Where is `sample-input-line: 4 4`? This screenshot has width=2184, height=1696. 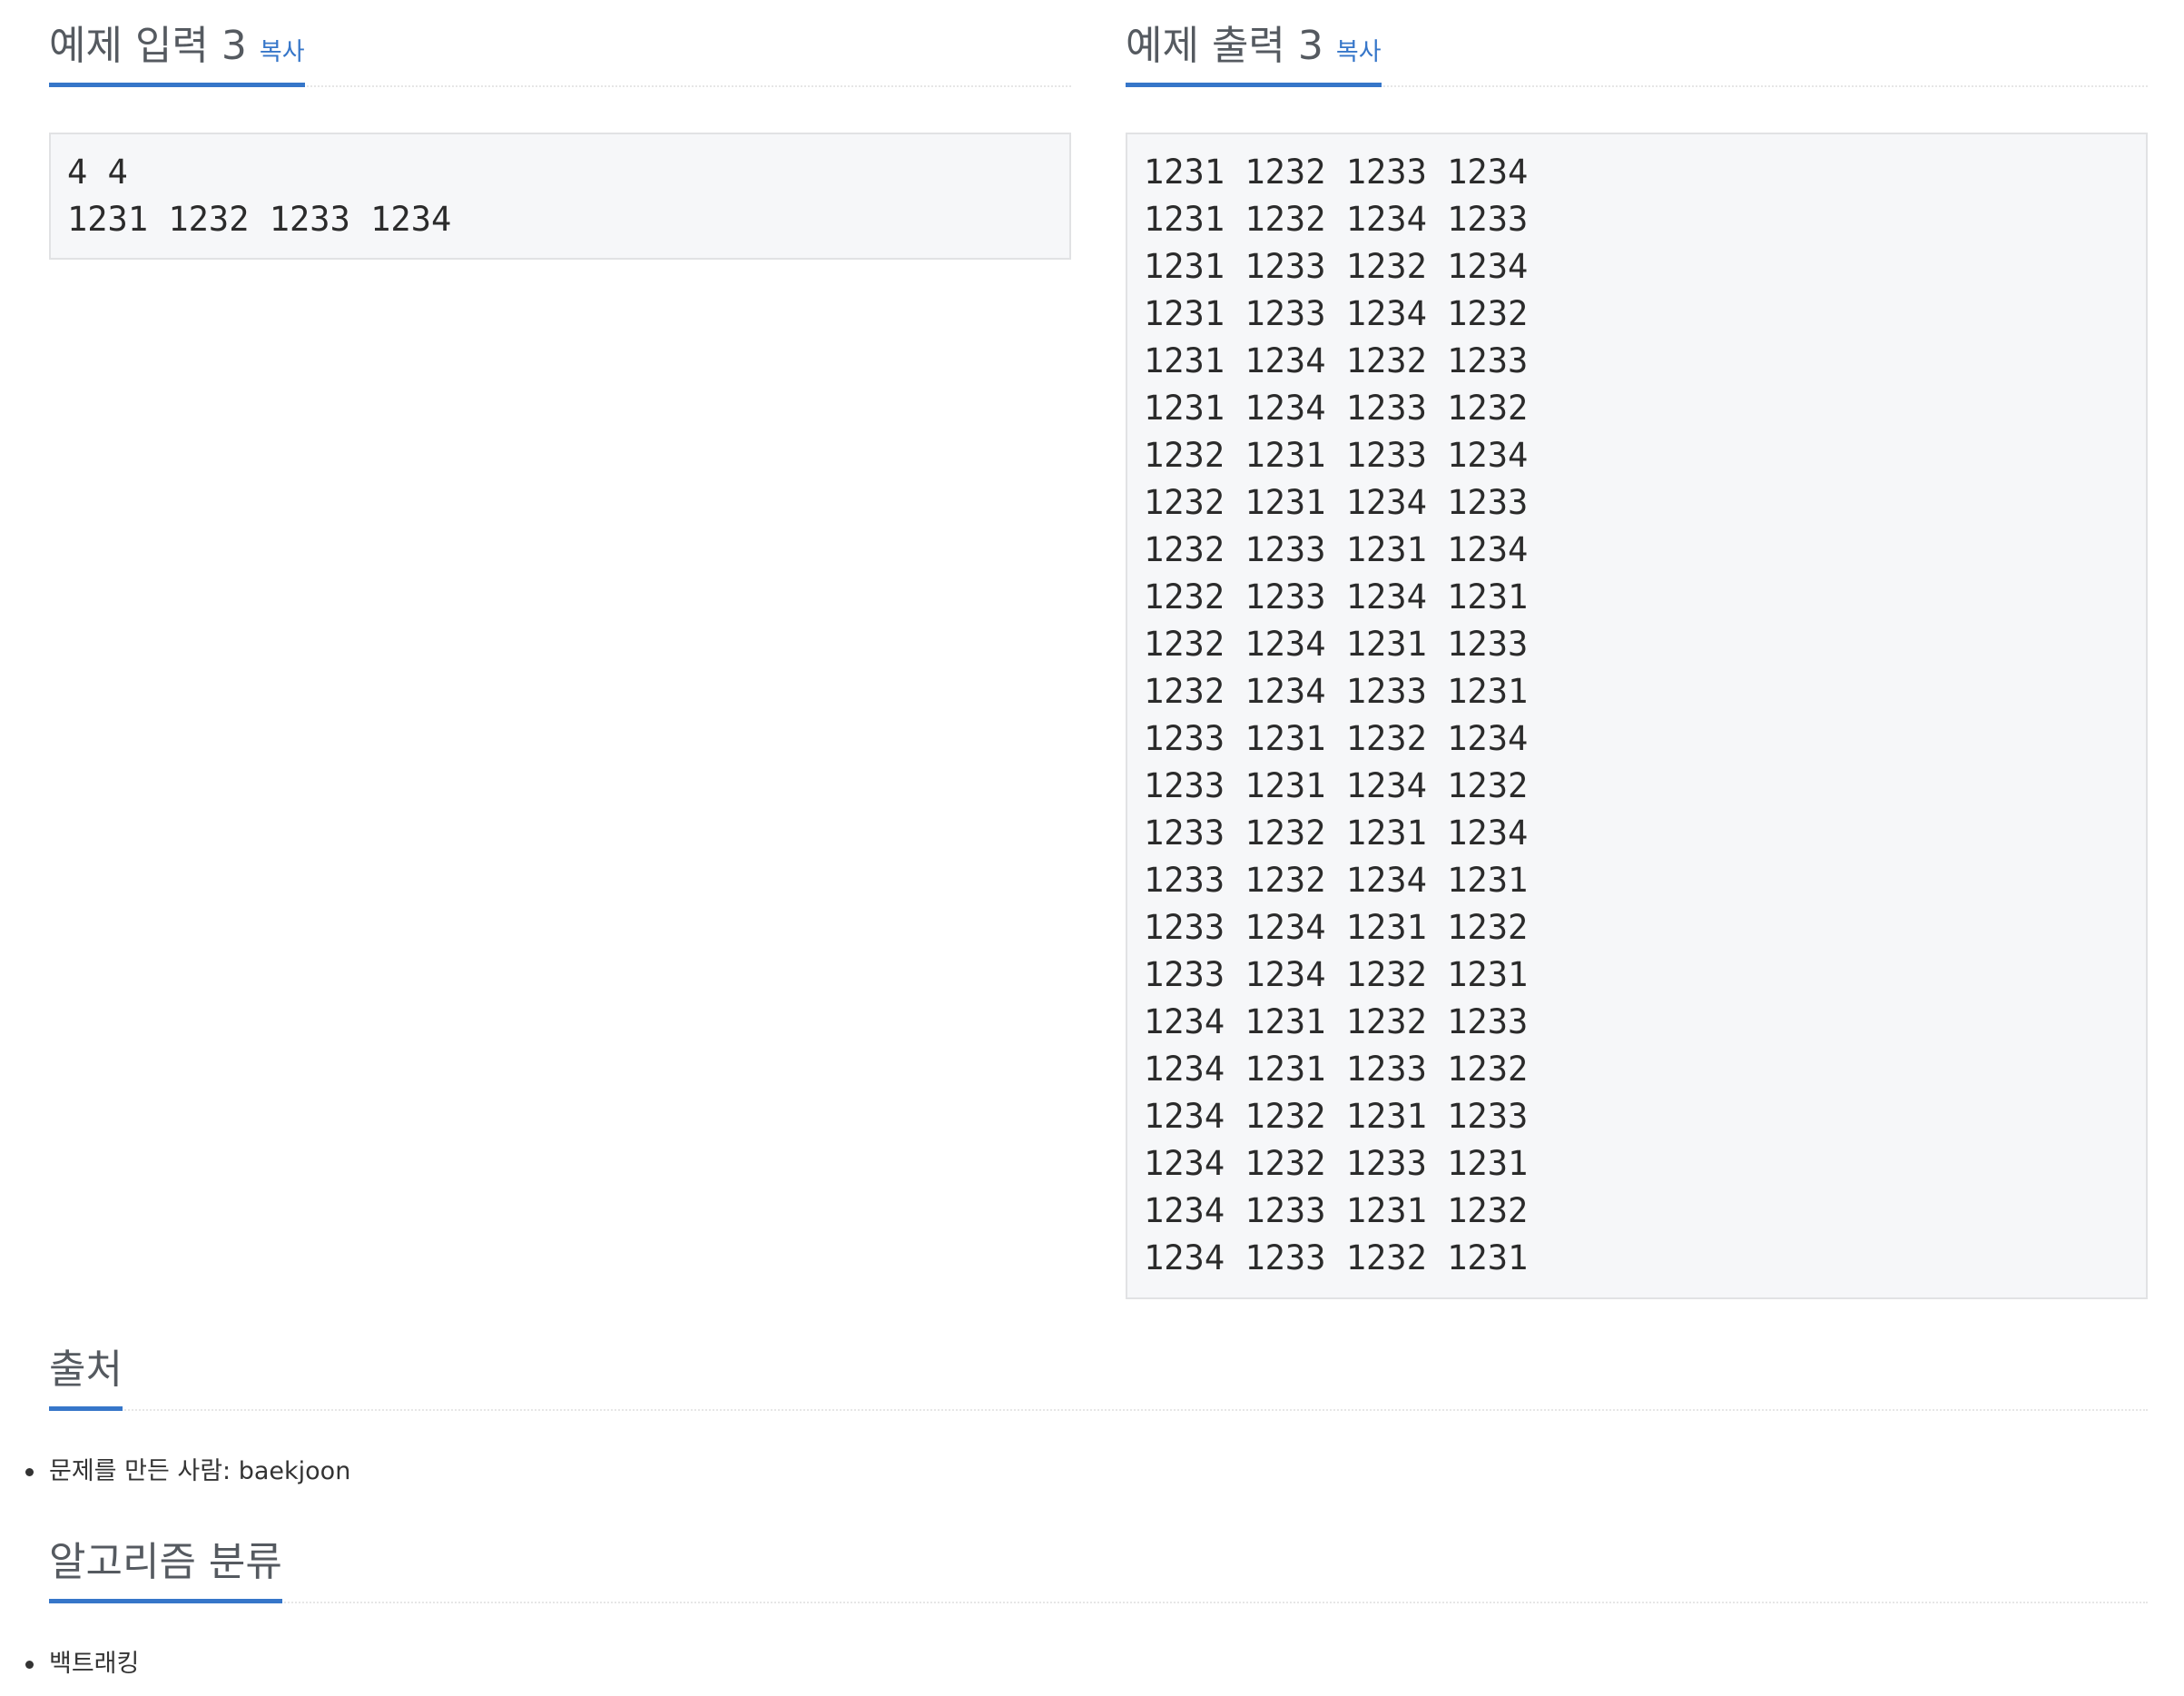 sample-input-line: 4 4 is located at coordinates (97, 172).